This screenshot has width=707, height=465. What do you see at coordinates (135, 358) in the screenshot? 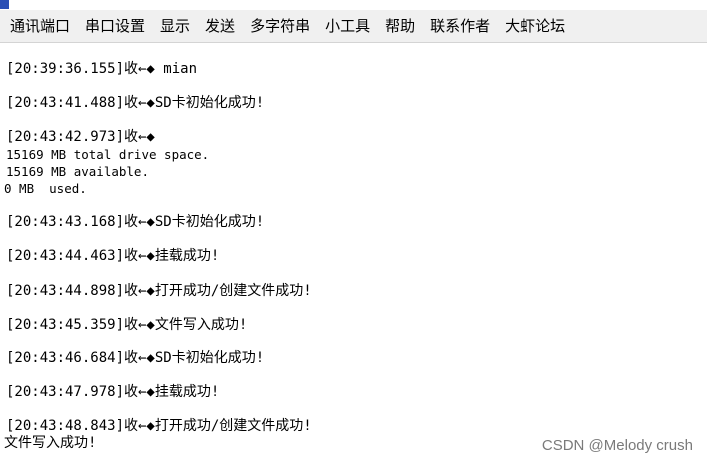
I see `log-line: [20:43:46.684]收←◆SD卡初始化成功!` at bounding box center [135, 358].